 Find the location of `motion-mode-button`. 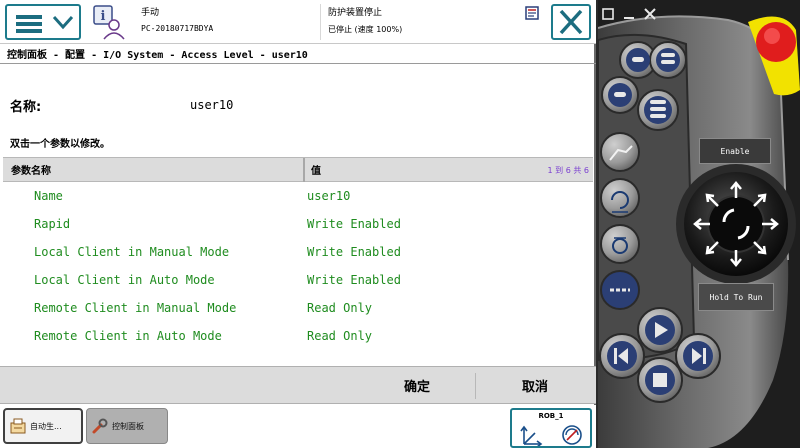

motion-mode-button is located at coordinates (620, 198).